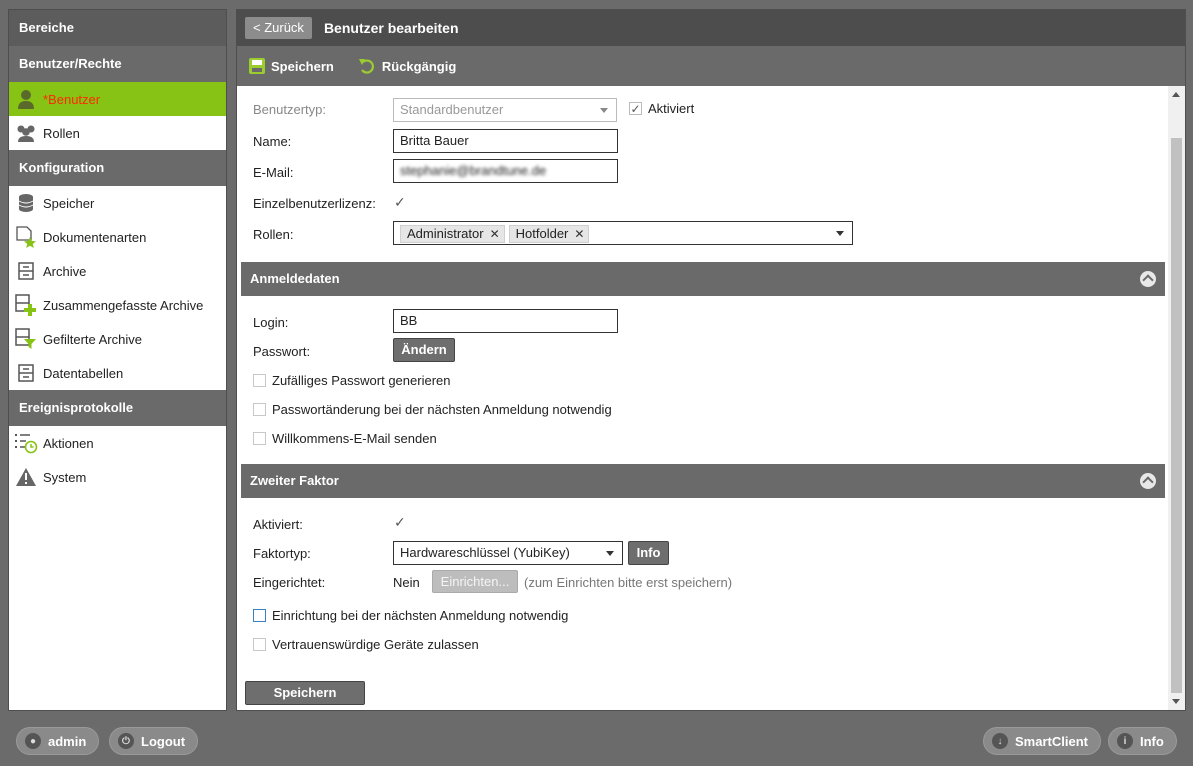 The image size is (1193, 766). Describe the element at coordinates (117, 305) in the screenshot. I see `sidebar-item-combined-archives: Zusammengefasste Archive` at that location.